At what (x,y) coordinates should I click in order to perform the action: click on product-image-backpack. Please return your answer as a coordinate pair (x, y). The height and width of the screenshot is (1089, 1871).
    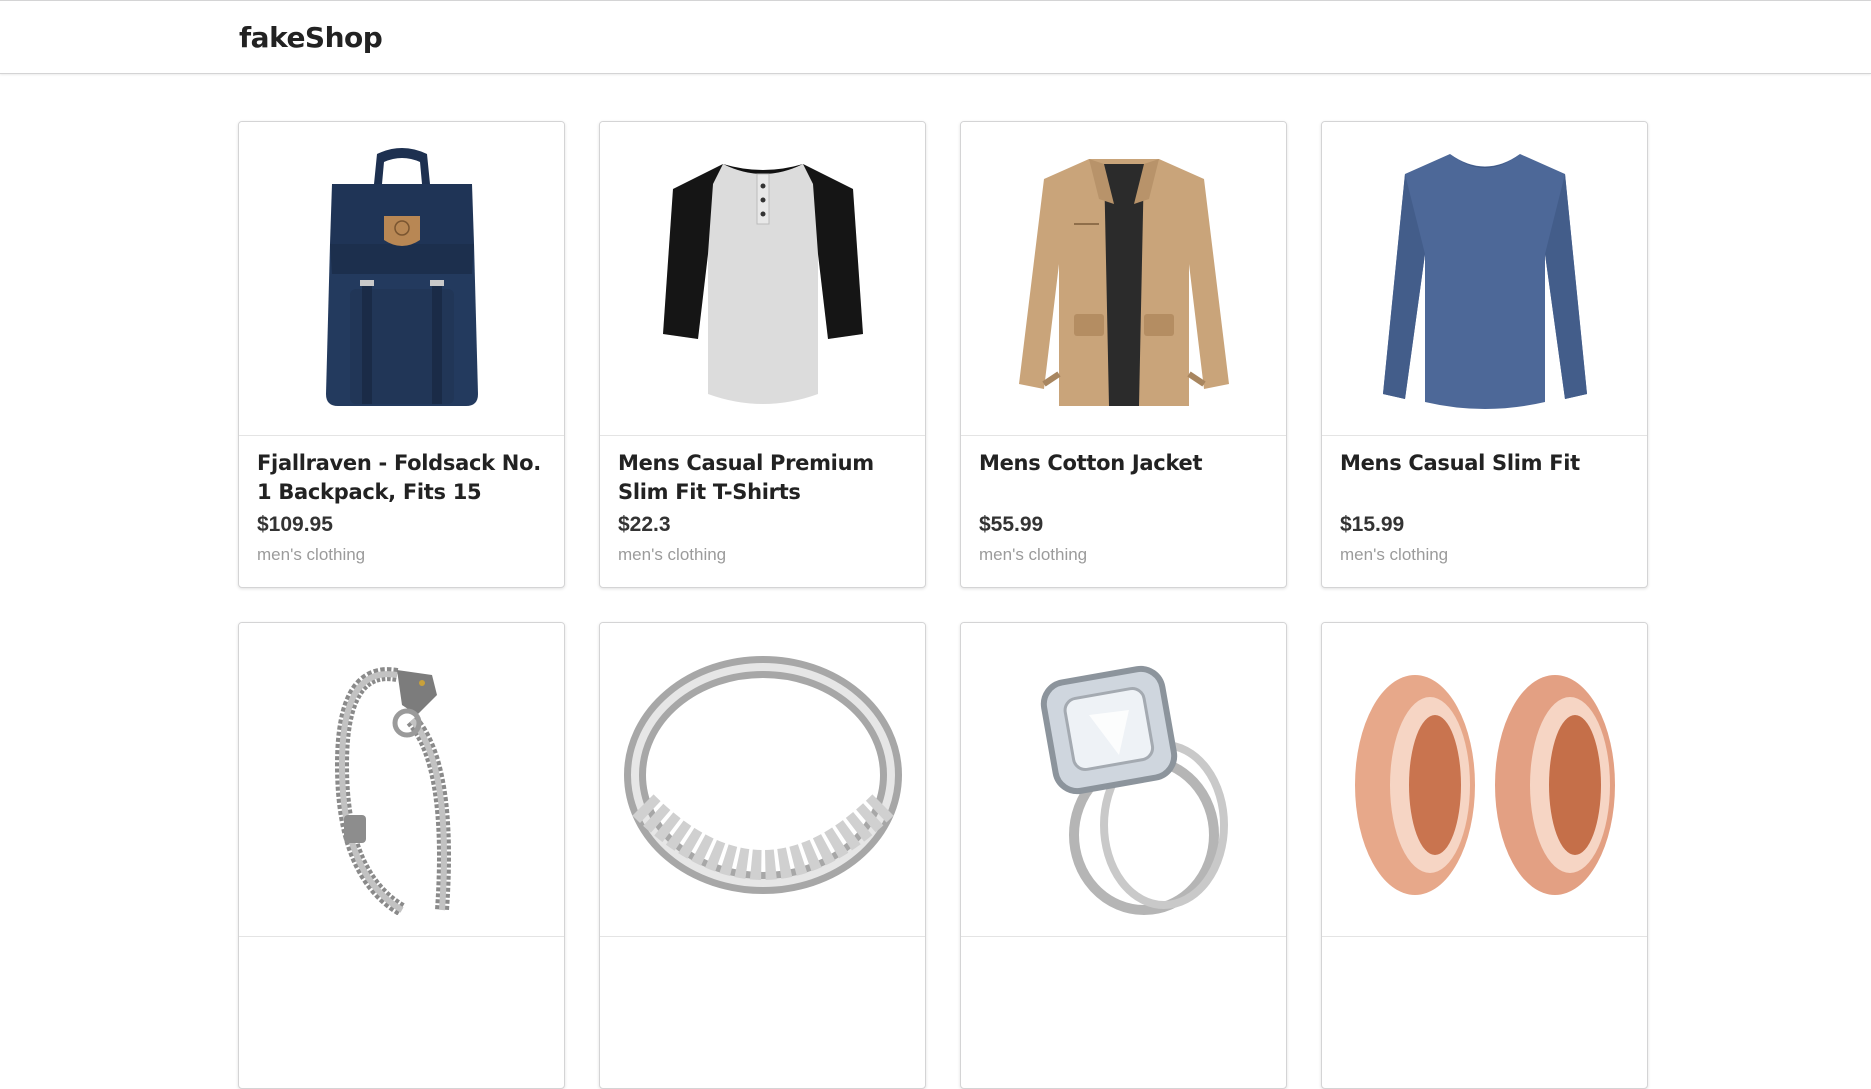
    Looking at the image, I should click on (401, 279).